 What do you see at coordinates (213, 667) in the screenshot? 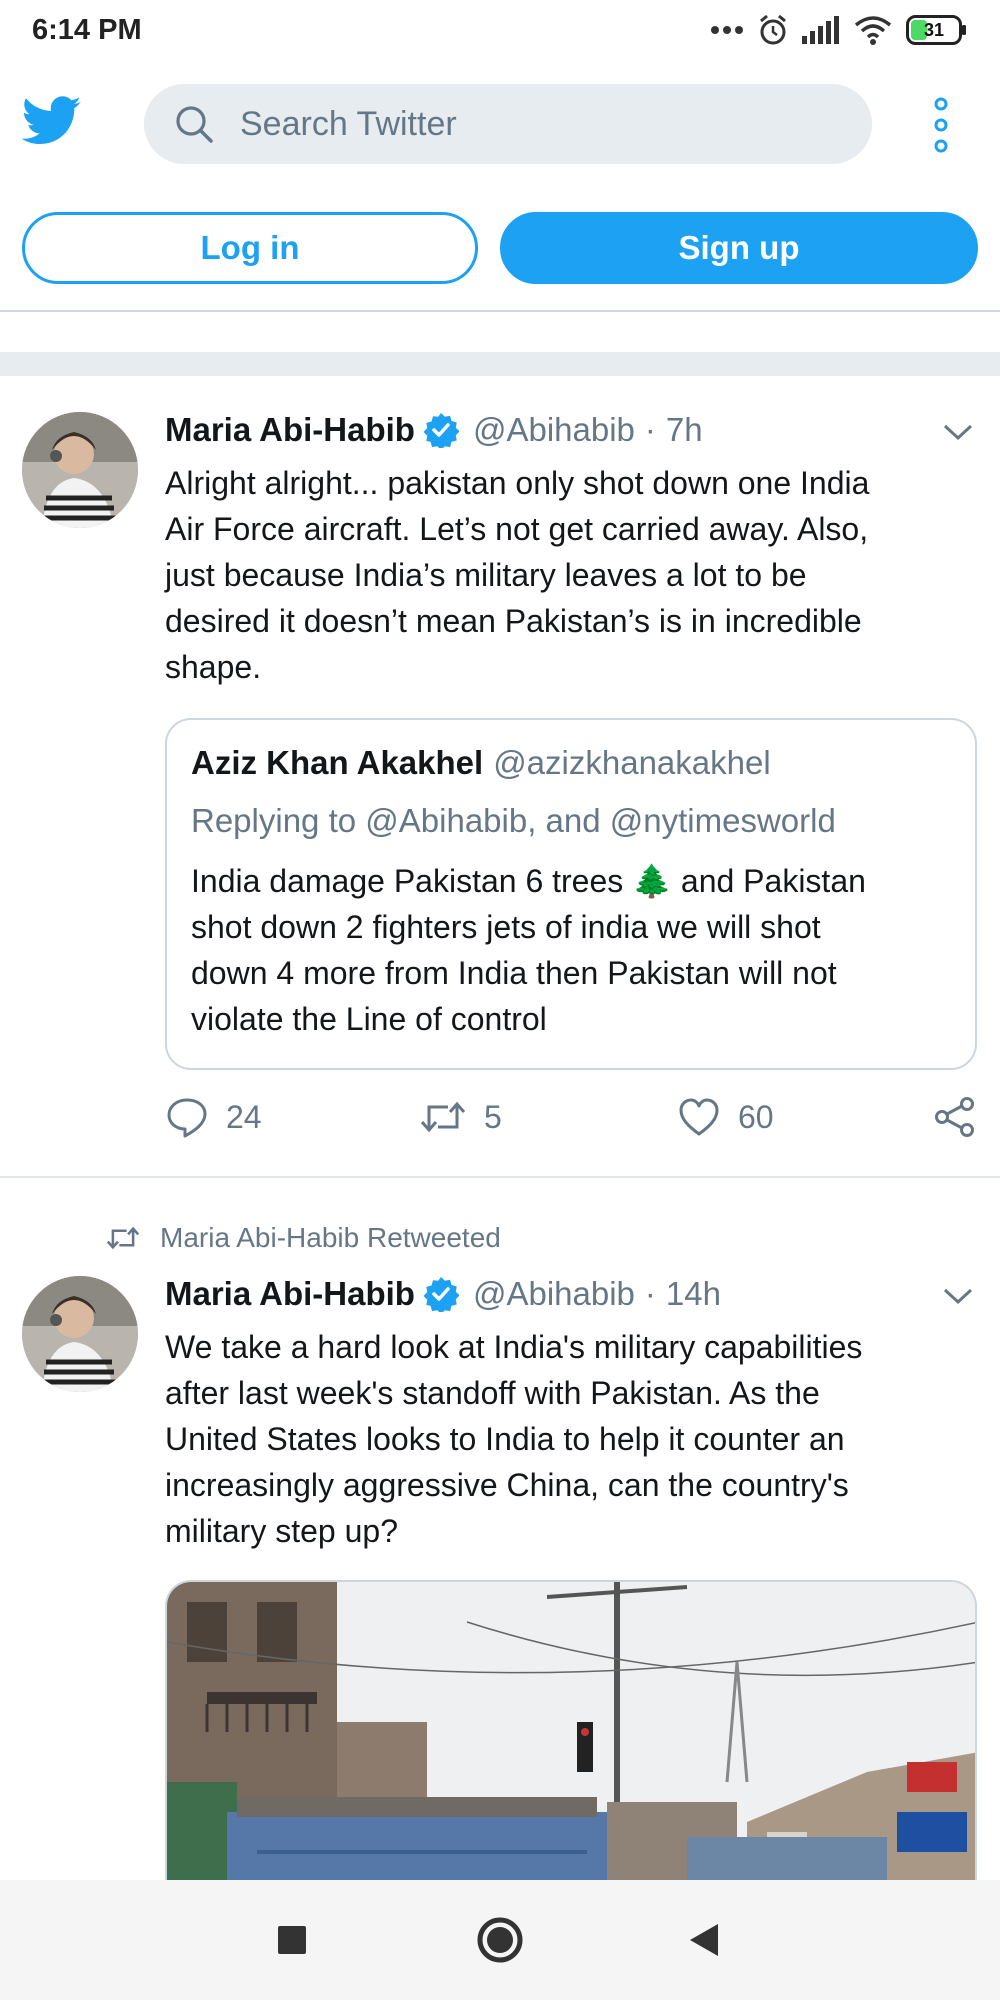
I see `tweet-text-line: shape.` at bounding box center [213, 667].